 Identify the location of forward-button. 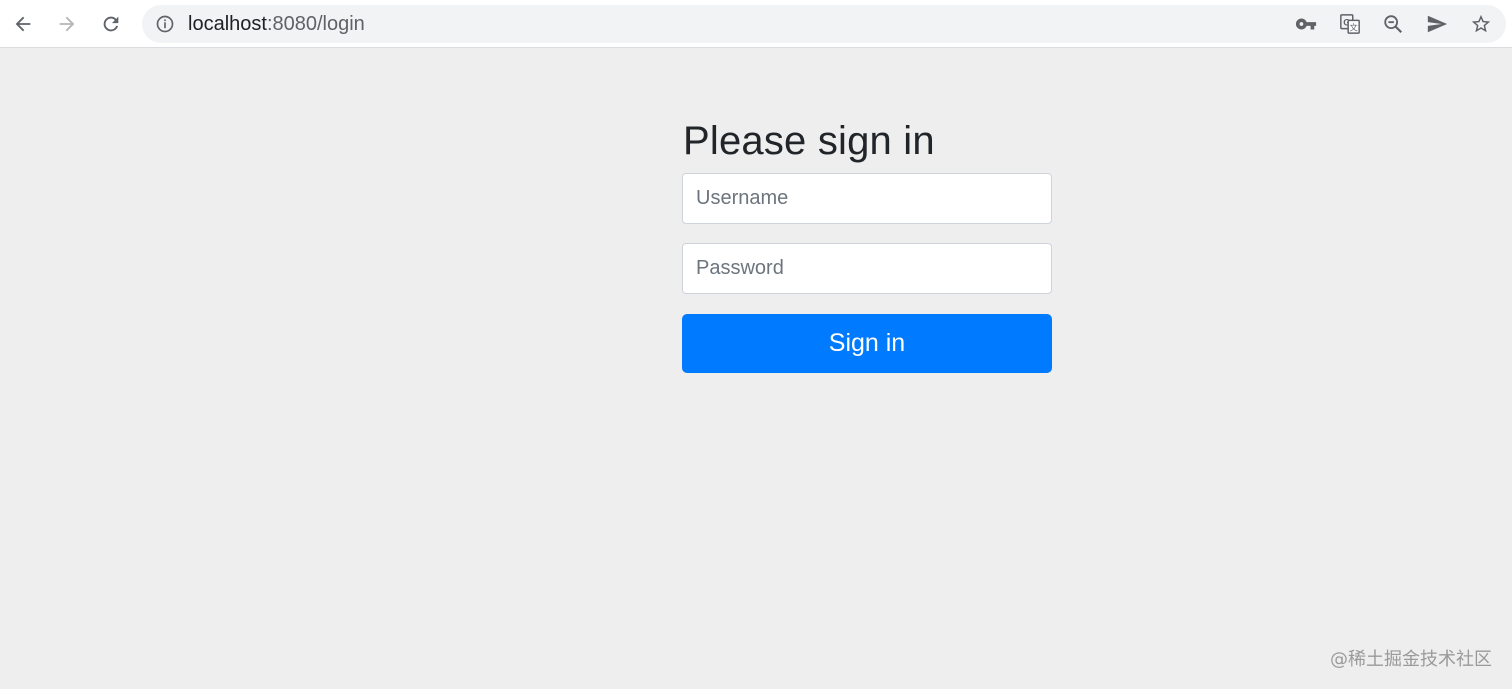
(67, 24).